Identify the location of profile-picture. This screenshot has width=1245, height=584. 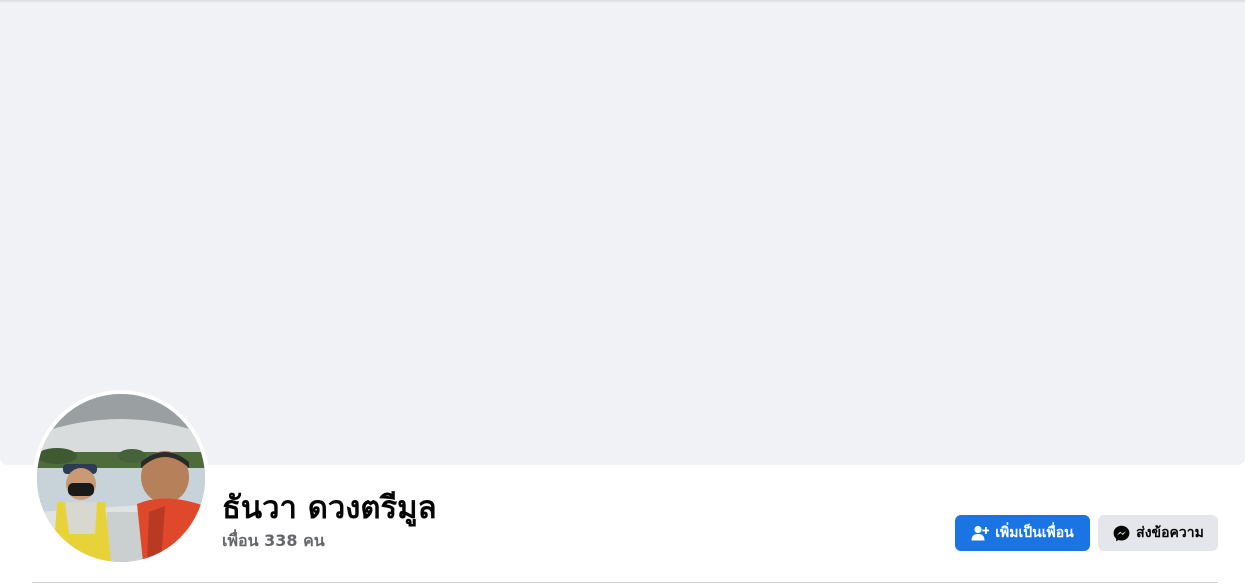
(121, 478).